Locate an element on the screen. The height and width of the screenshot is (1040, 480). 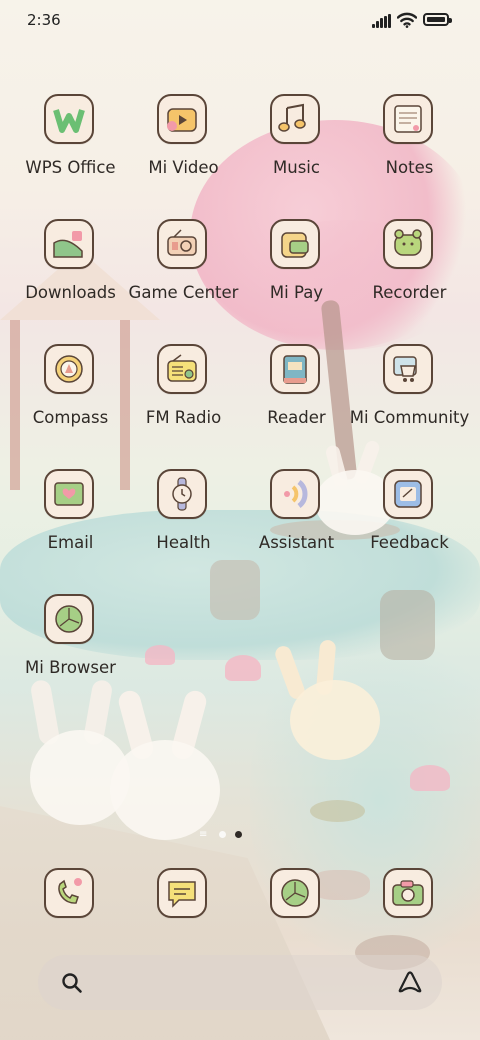
app-mi-video: Mi Video is located at coordinates (183, 149).